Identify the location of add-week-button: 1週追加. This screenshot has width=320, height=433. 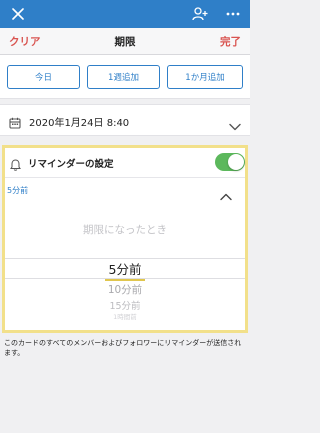
(123, 77).